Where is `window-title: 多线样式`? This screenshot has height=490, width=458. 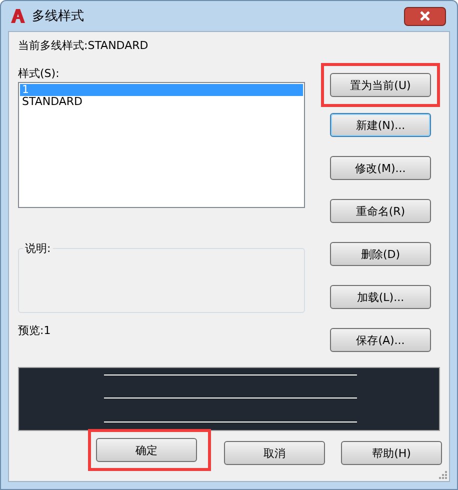 window-title: 多线样式 is located at coordinates (58, 16).